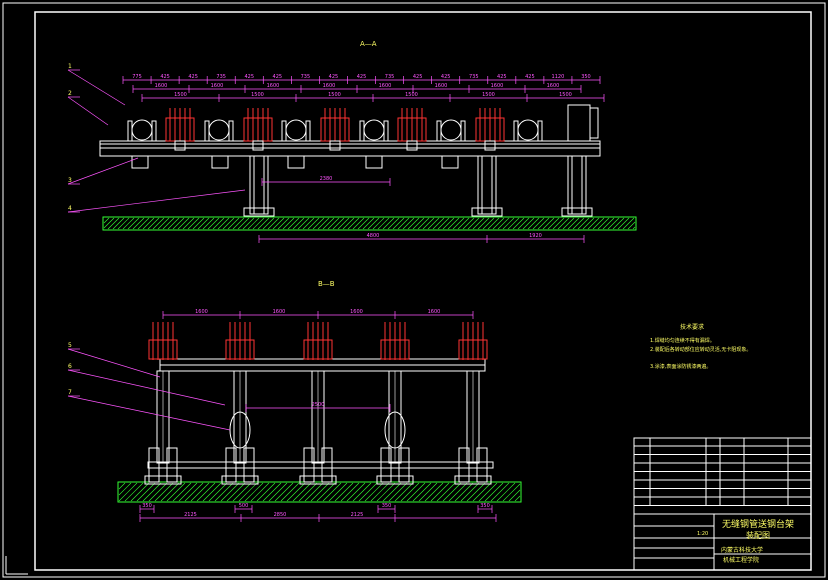 The width and height of the screenshot is (828, 580). Describe the element at coordinates (70, 208) in the screenshot. I see `callout-number: 4` at that location.